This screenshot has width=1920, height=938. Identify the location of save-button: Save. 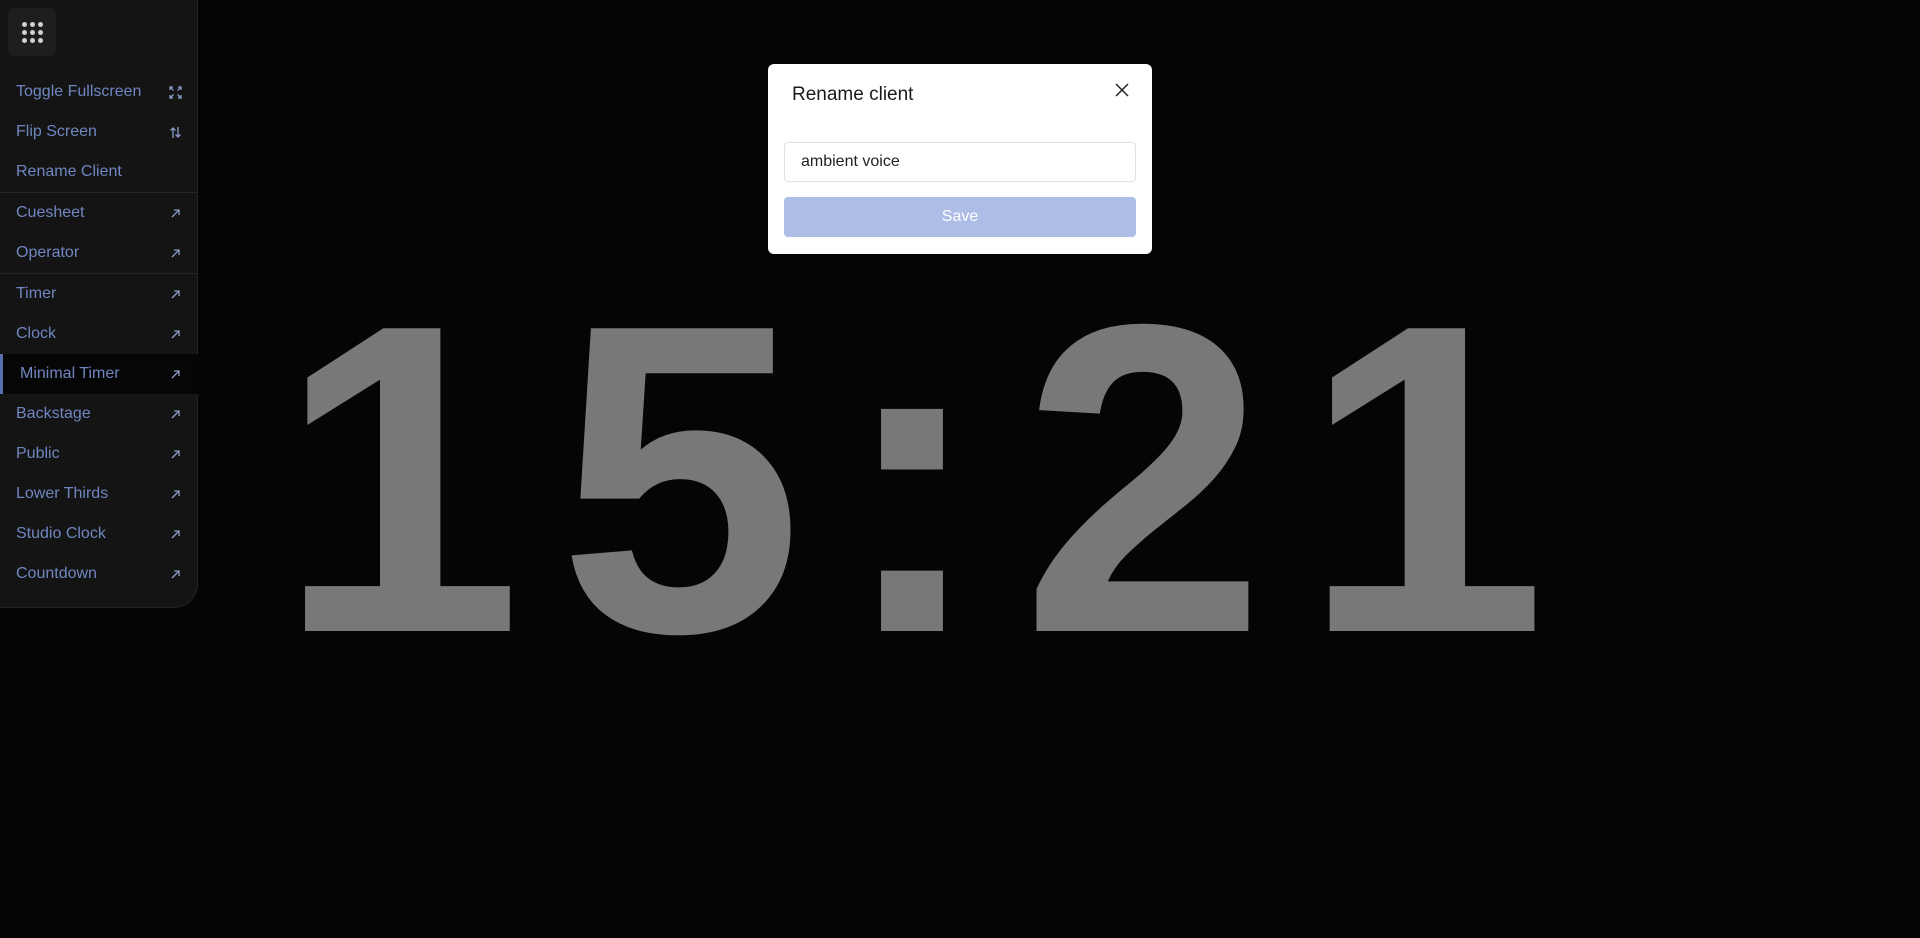
(960, 217).